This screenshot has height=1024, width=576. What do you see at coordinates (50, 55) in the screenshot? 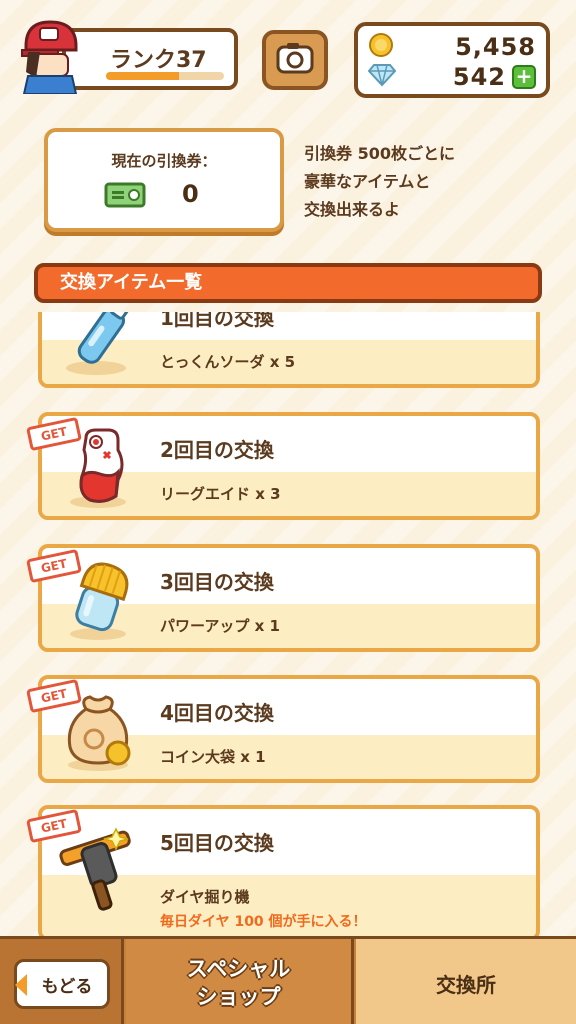
I see `avatar` at bounding box center [50, 55].